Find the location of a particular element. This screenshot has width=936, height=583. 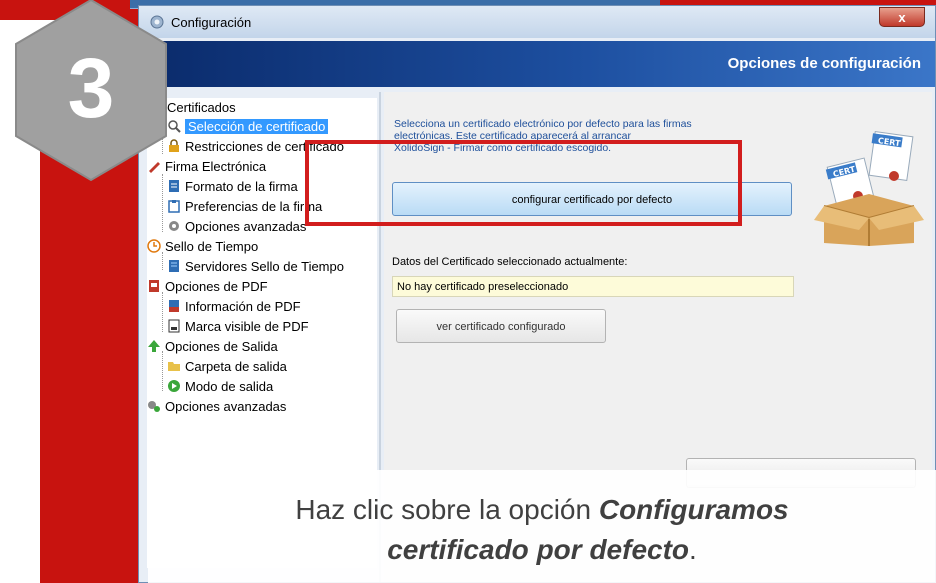

tree-item-informacion-pdf: Información de PDF is located at coordinates (234, 307).